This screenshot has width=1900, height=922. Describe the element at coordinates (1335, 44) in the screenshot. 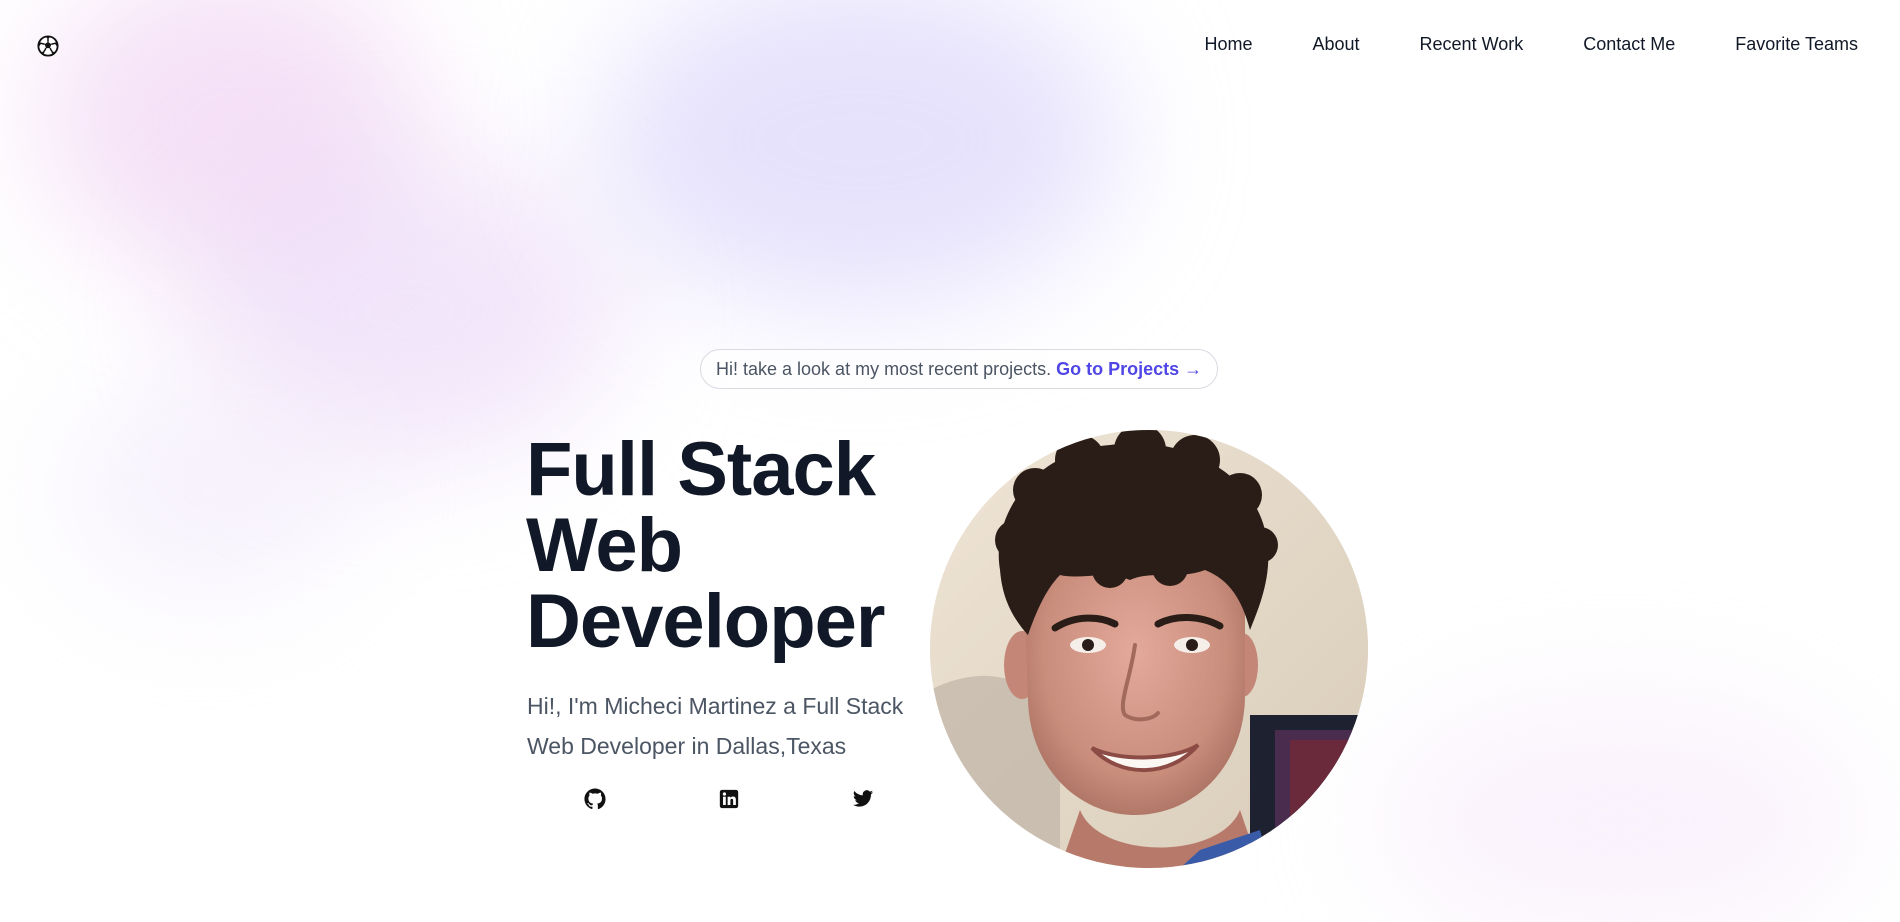

I see `nav-about: About` at that location.